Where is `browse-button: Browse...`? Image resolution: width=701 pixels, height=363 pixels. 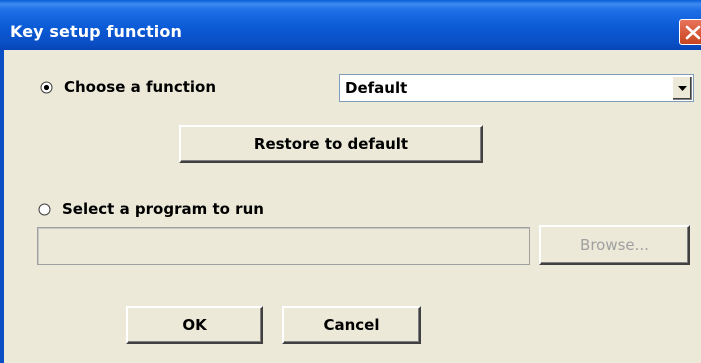
browse-button: Browse... is located at coordinates (614, 245).